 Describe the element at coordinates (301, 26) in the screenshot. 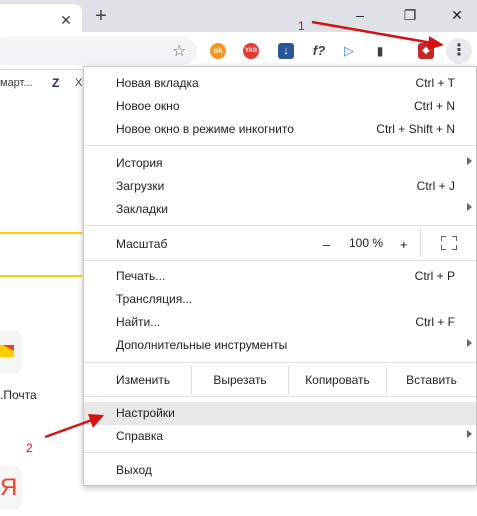

I see `annotation-label-1: 1` at that location.